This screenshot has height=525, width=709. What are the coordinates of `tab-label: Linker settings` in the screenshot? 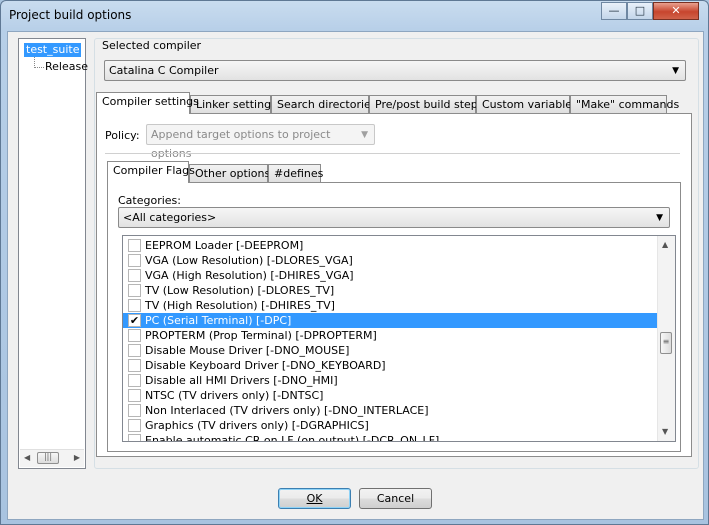 It's located at (236, 104).